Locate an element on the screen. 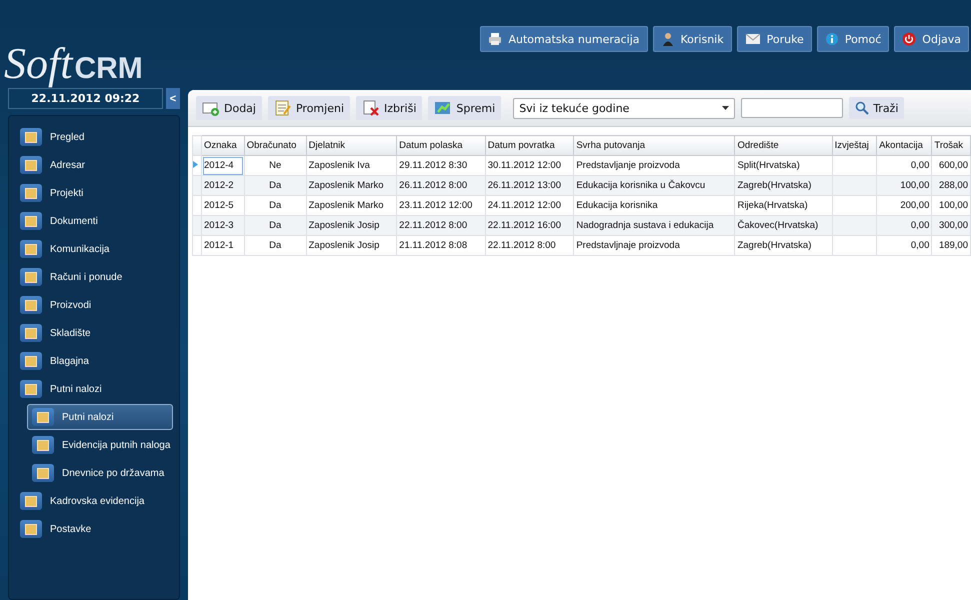  column-header: Izvještaj is located at coordinates (854, 146).